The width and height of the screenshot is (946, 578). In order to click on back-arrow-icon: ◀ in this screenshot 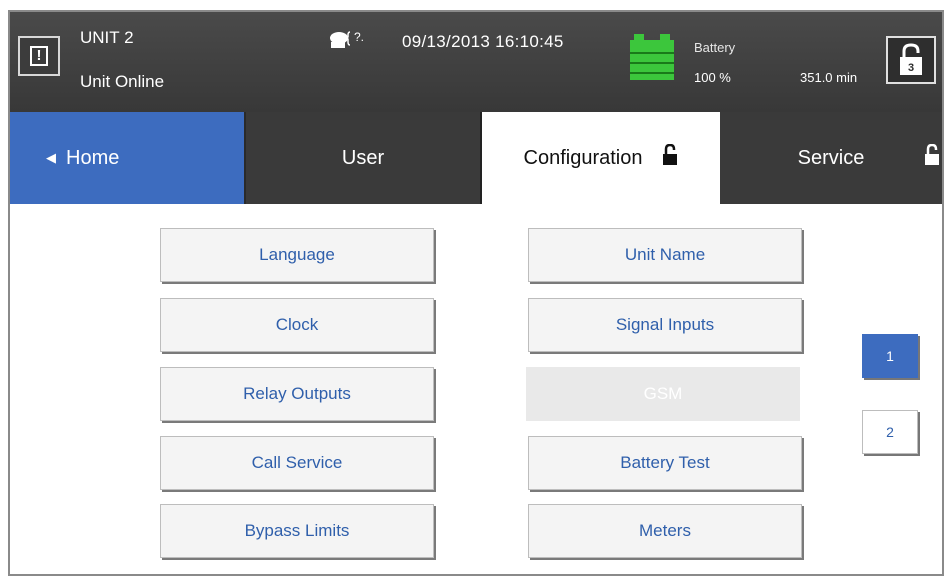, I will do `click(51, 157)`.